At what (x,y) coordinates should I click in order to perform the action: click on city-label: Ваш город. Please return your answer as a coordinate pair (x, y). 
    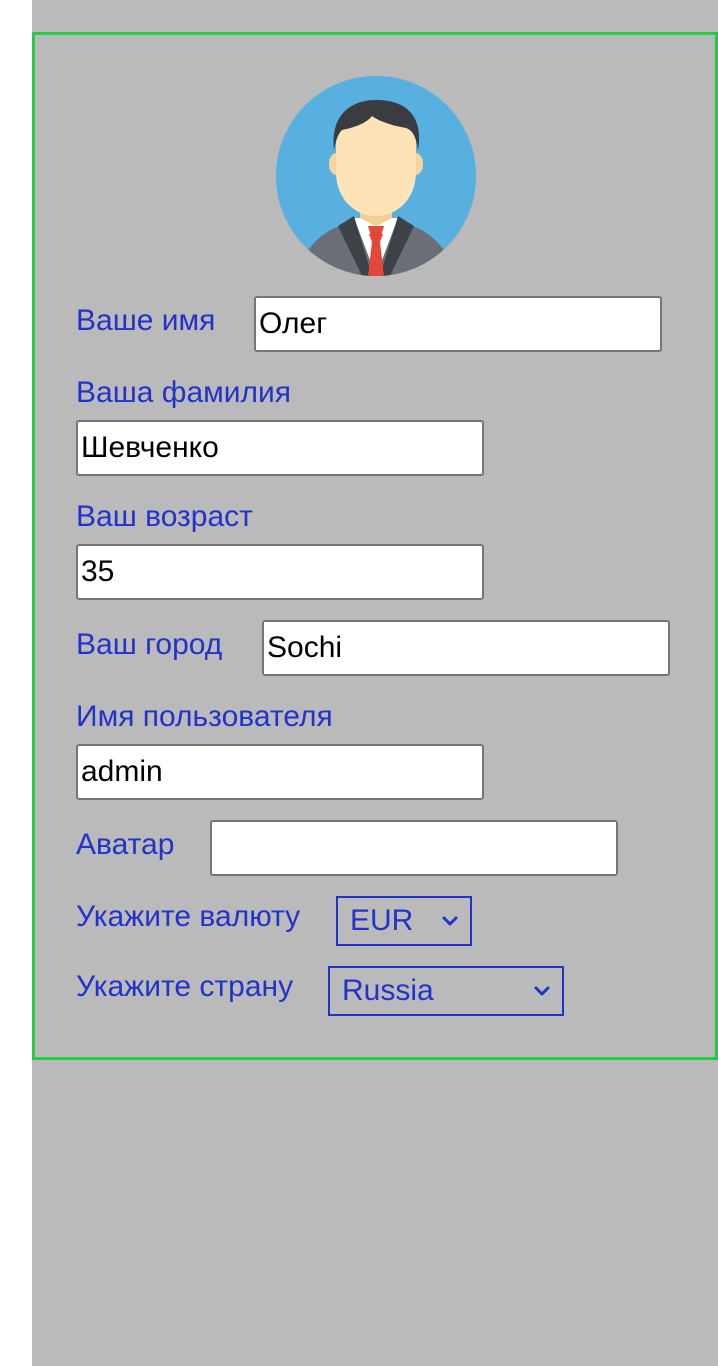
    Looking at the image, I should click on (149, 644).